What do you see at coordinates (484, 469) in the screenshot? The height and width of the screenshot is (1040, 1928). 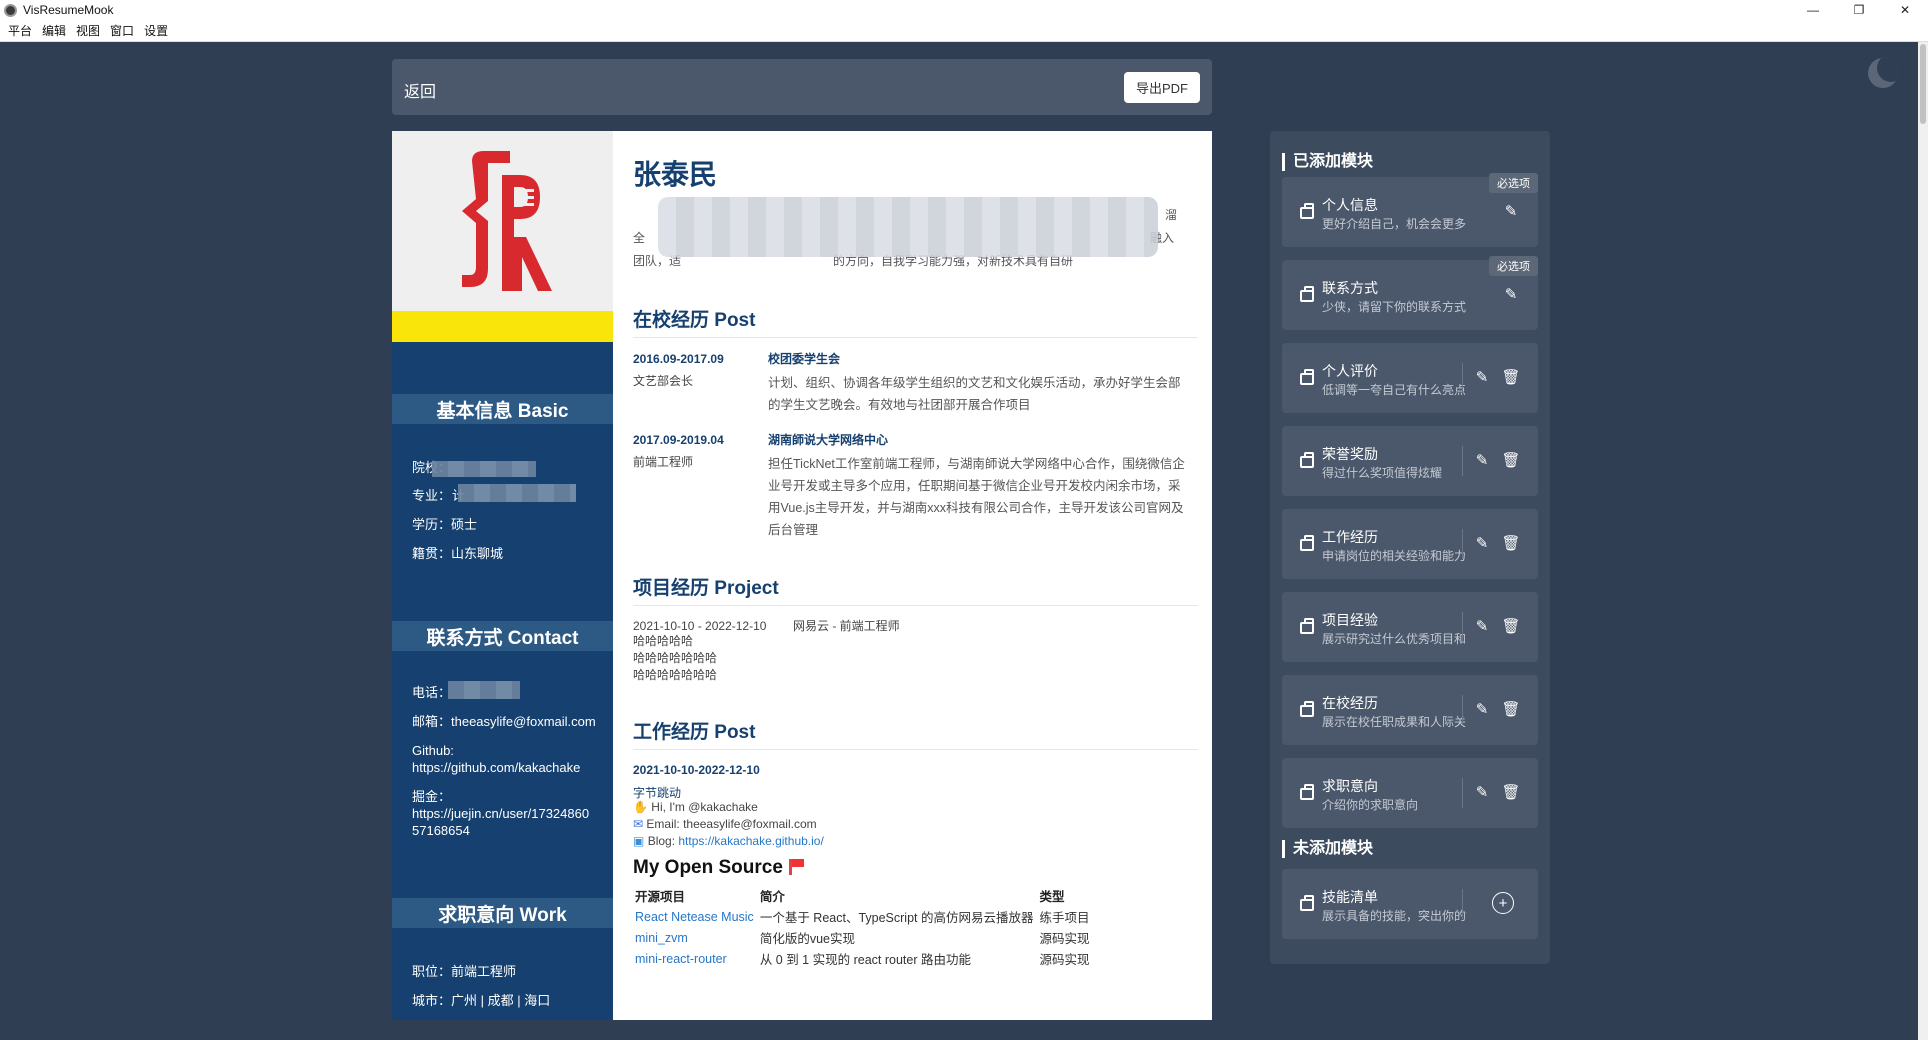 I see `redacted-school` at bounding box center [484, 469].